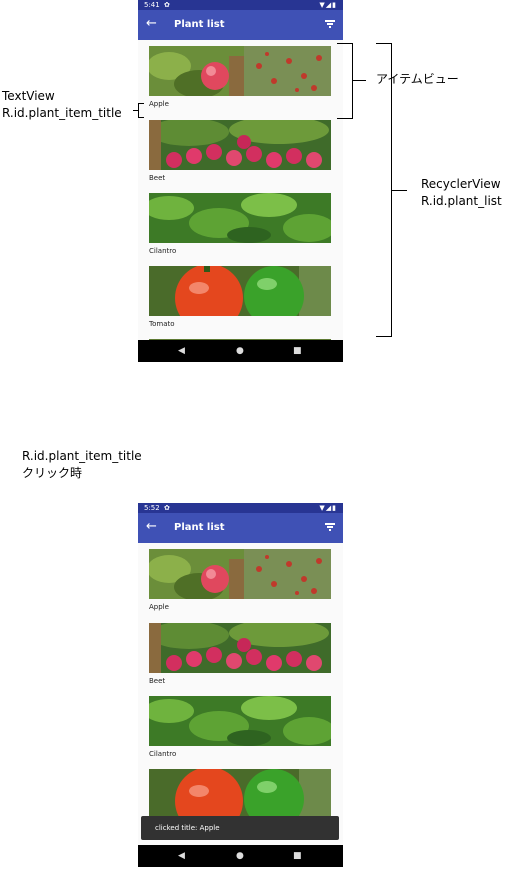 The image size is (526, 869). What do you see at coordinates (28, 96) in the screenshot?
I see `annotation-textview-type: TextView` at bounding box center [28, 96].